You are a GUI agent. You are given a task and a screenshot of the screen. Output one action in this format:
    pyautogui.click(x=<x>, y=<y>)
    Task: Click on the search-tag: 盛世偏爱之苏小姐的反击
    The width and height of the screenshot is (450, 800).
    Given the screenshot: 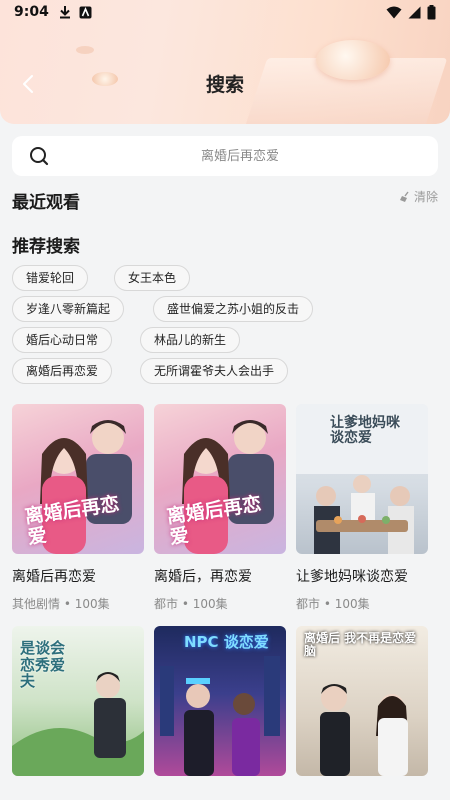 What is the action you would take?
    pyautogui.click(x=233, y=309)
    